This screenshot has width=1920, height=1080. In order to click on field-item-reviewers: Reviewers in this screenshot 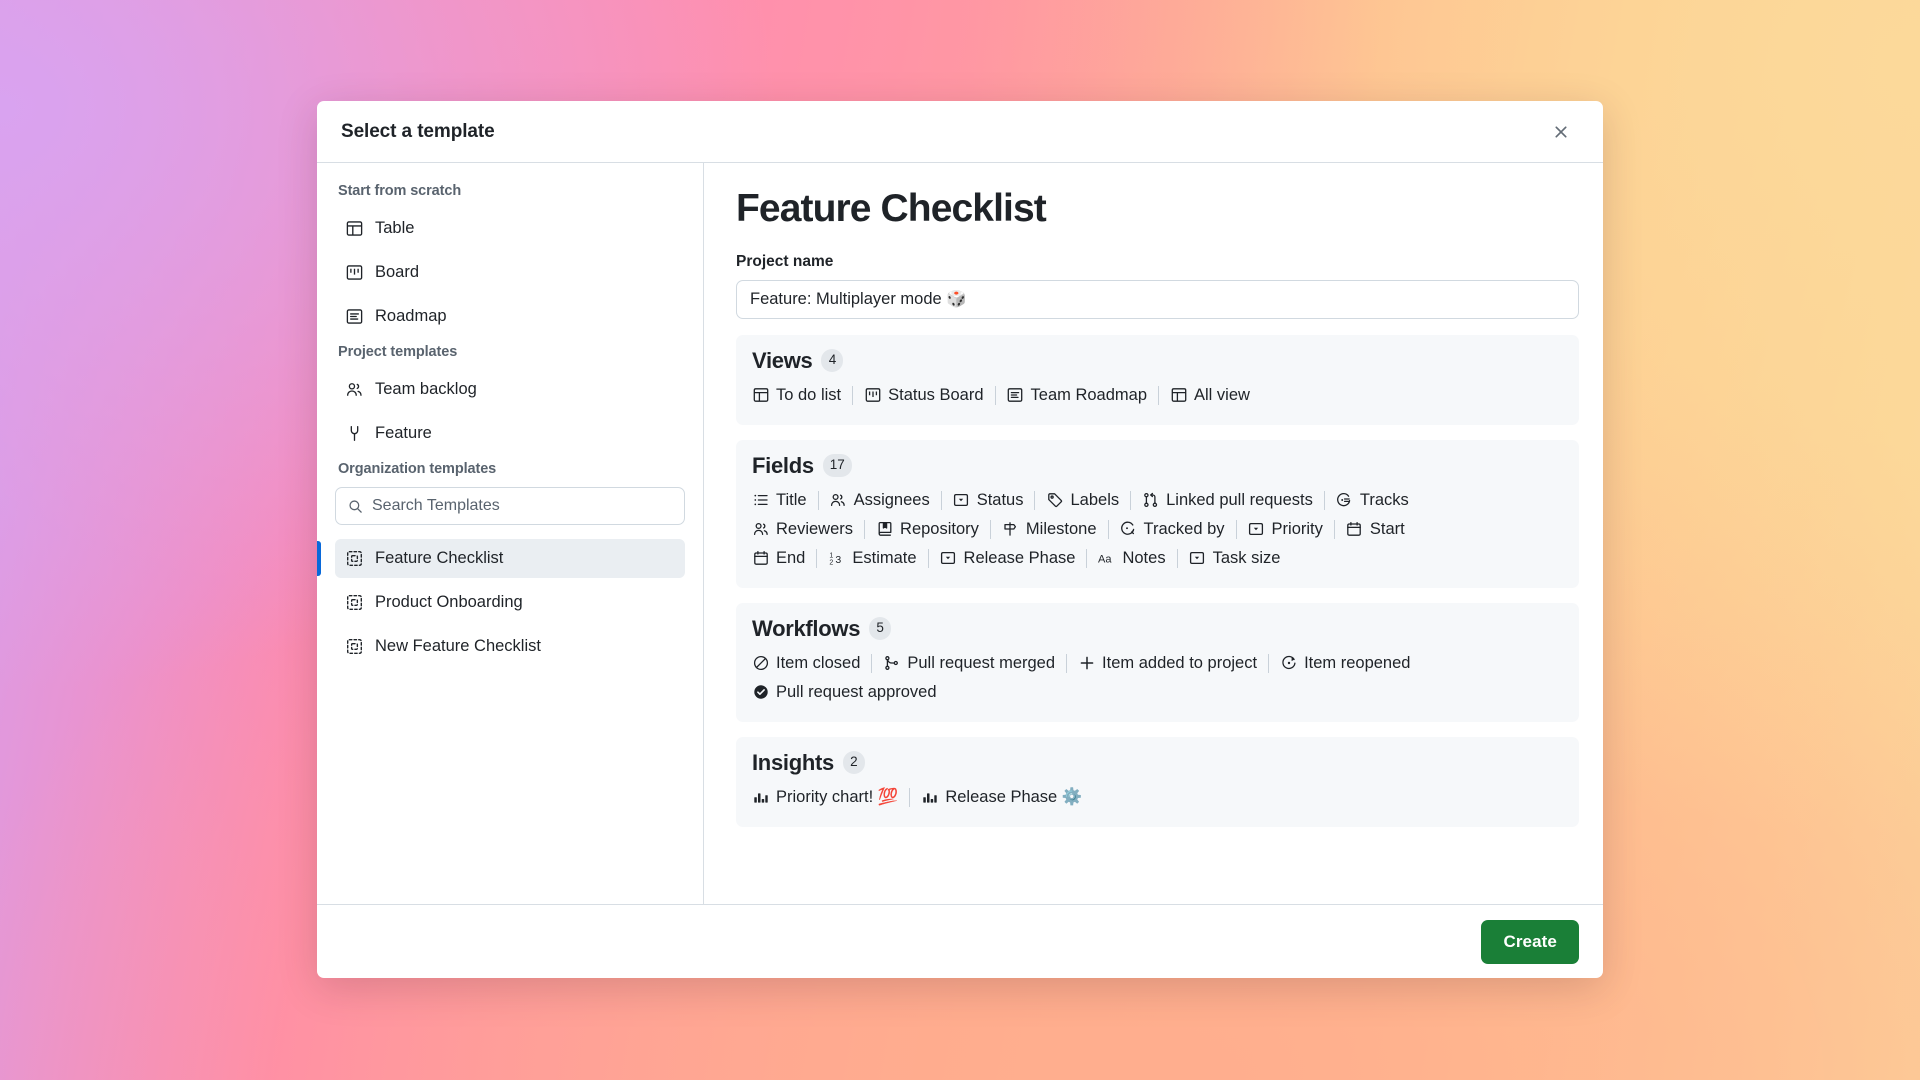, I will do `click(802, 529)`.